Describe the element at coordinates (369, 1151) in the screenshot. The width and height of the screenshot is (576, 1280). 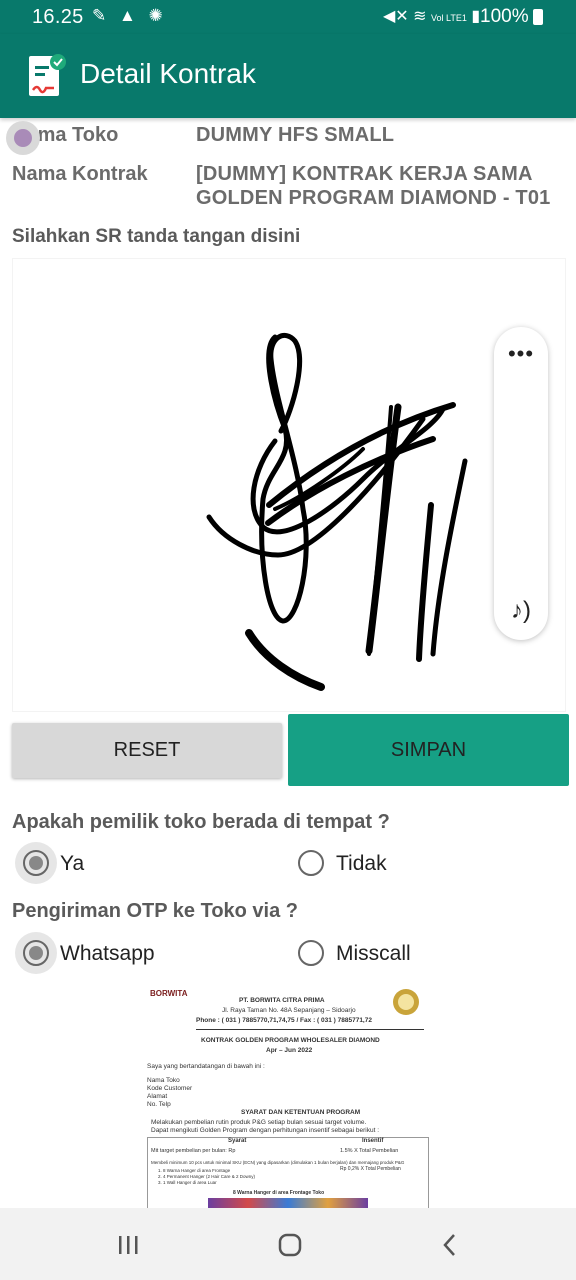
I see `doc-row1-insentif: 1.5% X Total Pembelian` at that location.